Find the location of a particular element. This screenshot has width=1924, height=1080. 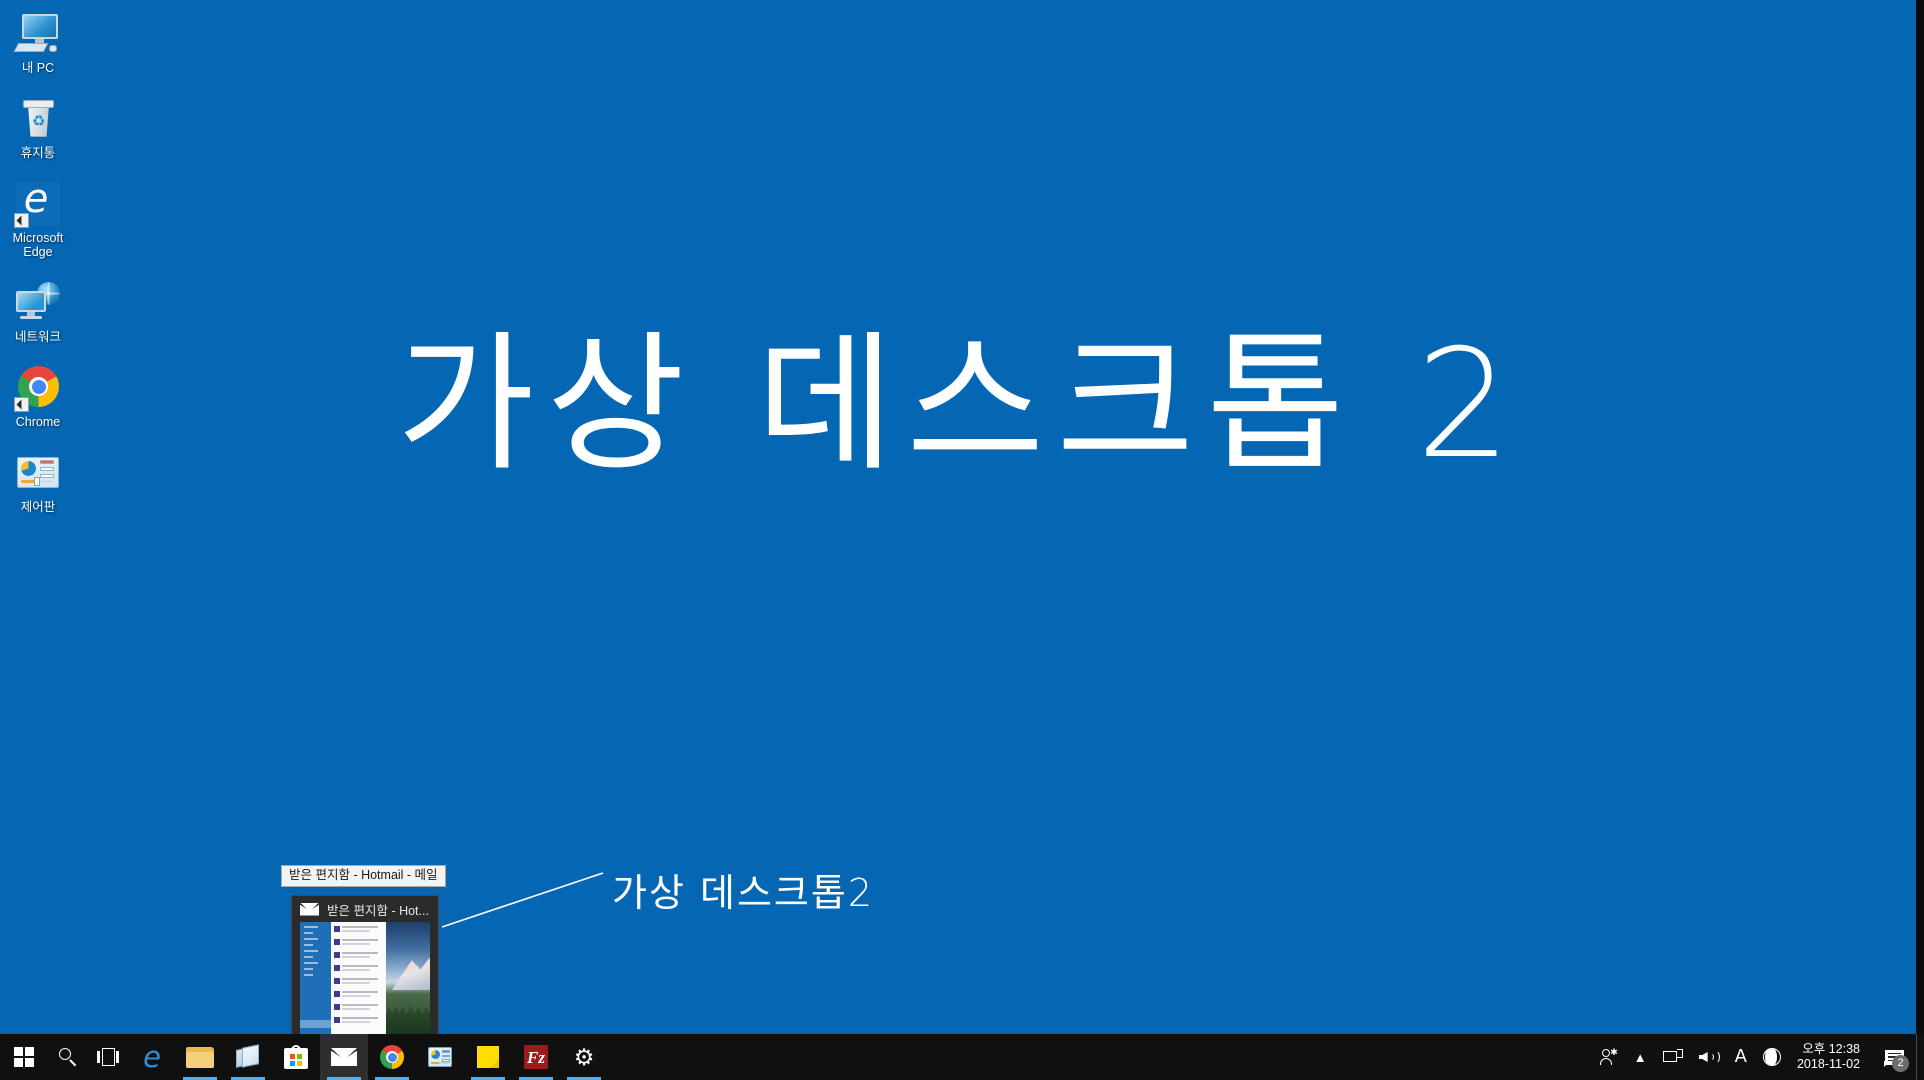

show-hidden-icons-button: ▲ is located at coordinates (1640, 1057).